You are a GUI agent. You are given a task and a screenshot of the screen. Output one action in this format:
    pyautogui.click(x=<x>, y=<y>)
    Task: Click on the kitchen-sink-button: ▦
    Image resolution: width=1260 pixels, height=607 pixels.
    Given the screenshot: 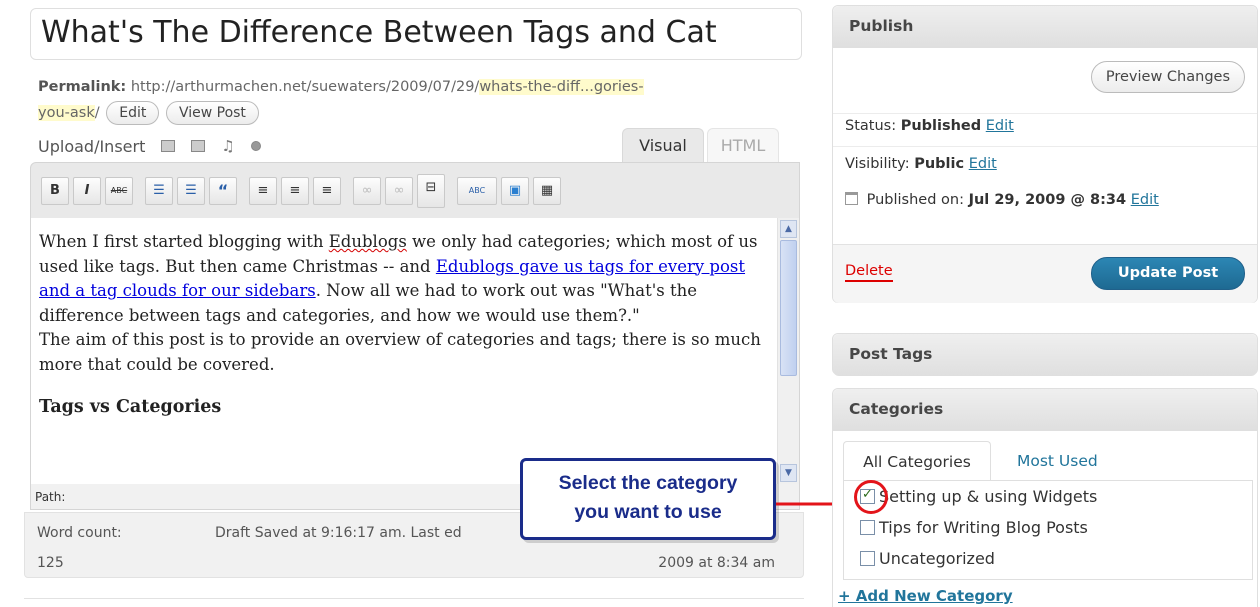 What is the action you would take?
    pyautogui.click(x=547, y=191)
    